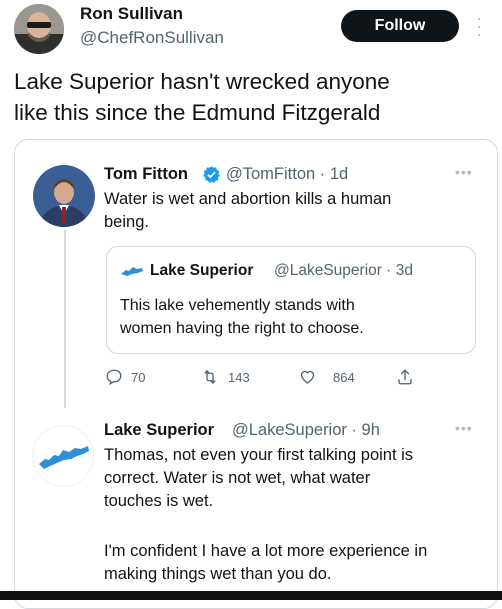 The width and height of the screenshot is (502, 609). What do you see at coordinates (343, 271) in the screenshot?
I see `handle-and-time: @LakeSuperior · 3d` at bounding box center [343, 271].